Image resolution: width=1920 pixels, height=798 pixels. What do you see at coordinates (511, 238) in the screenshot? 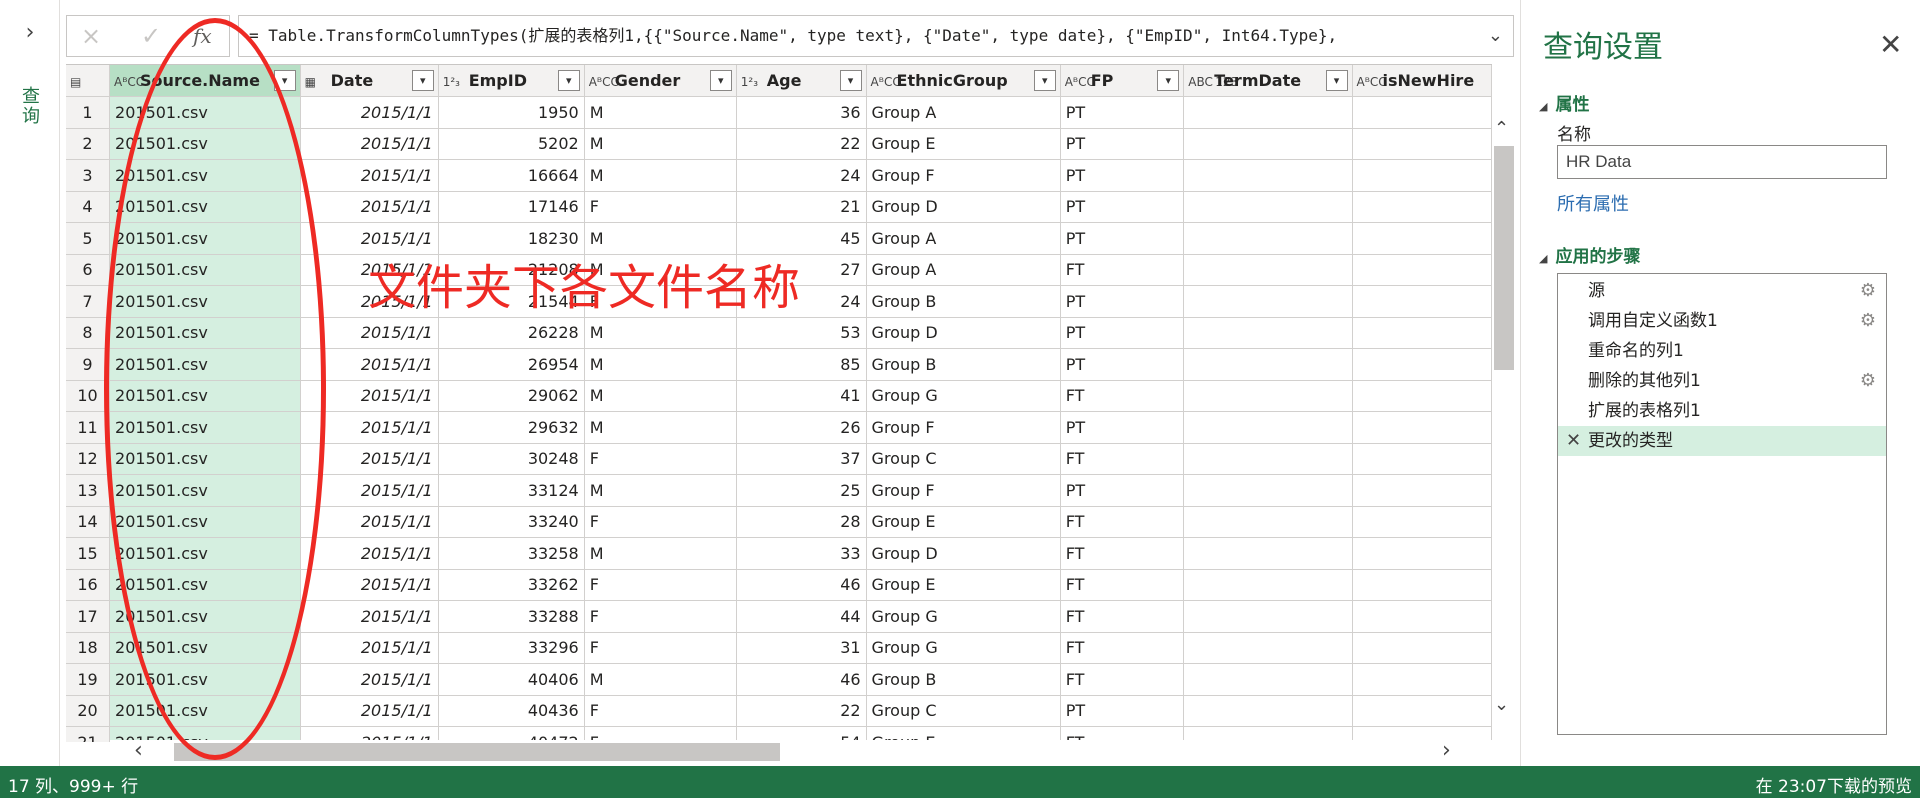
I see `table-cell: 18230` at bounding box center [511, 238].